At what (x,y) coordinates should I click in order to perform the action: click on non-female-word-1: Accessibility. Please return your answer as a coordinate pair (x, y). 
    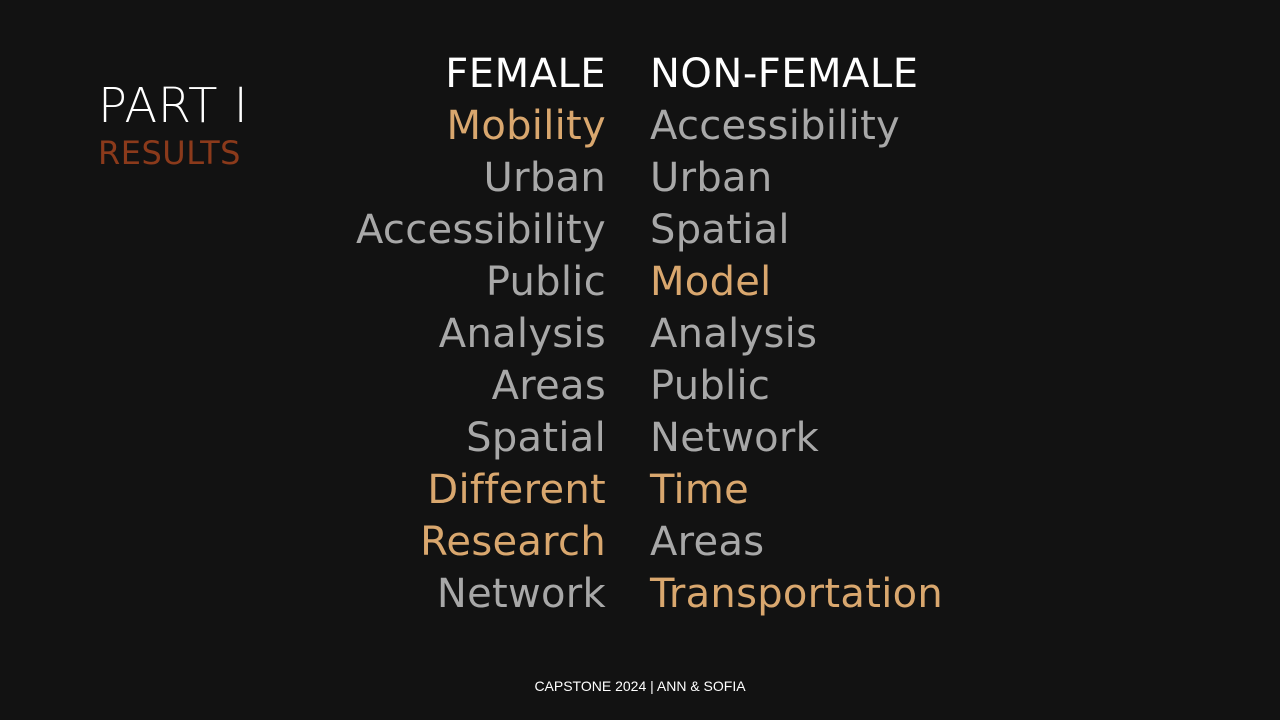
    Looking at the image, I should click on (775, 126).